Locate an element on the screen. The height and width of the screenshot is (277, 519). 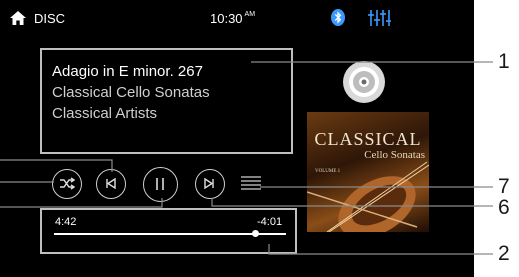
disc-icon is located at coordinates (364, 82).